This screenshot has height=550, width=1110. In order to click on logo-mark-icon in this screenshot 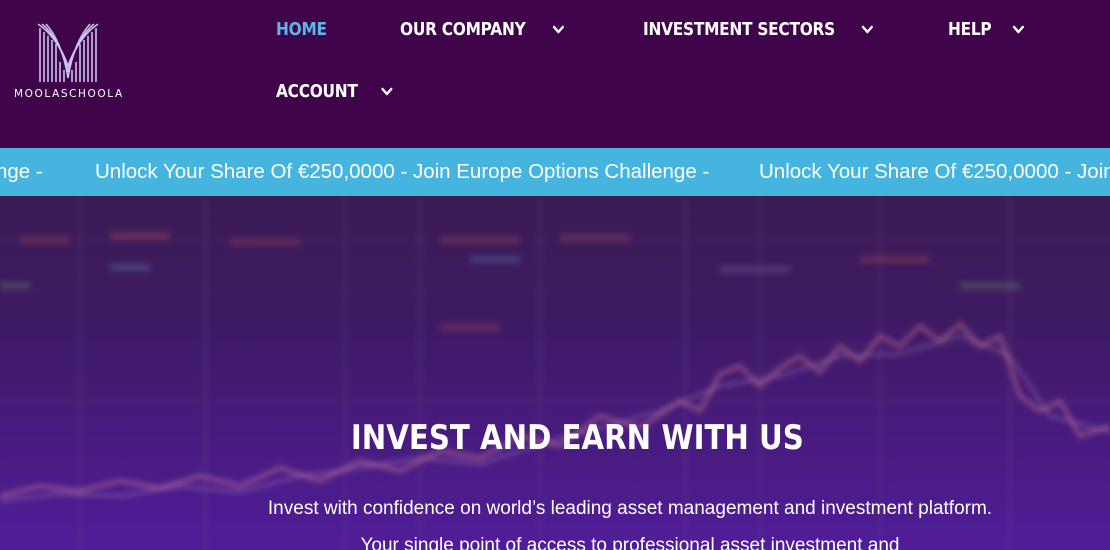, I will do `click(68, 52)`.